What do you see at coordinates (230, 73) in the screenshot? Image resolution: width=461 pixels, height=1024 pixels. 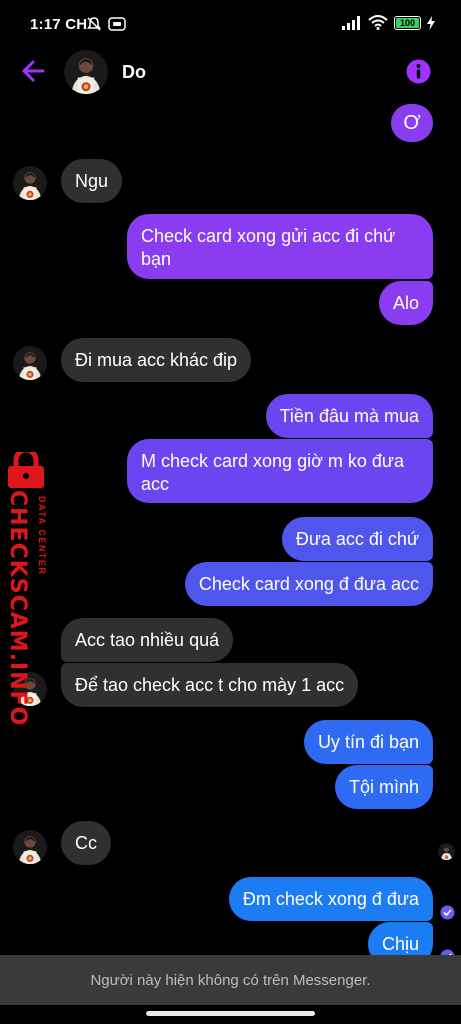 I see `chat-header: Do` at bounding box center [230, 73].